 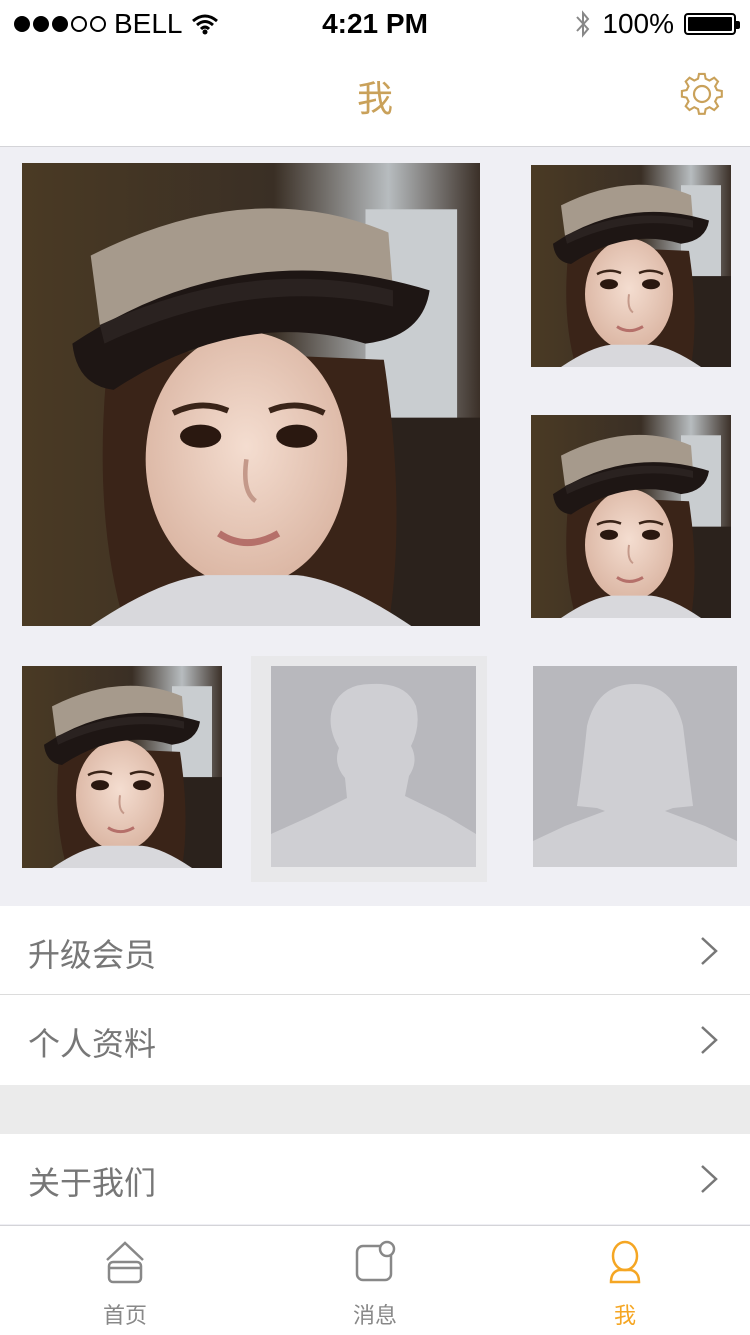 I want to click on status-right: 100%, so click(x=657, y=24).